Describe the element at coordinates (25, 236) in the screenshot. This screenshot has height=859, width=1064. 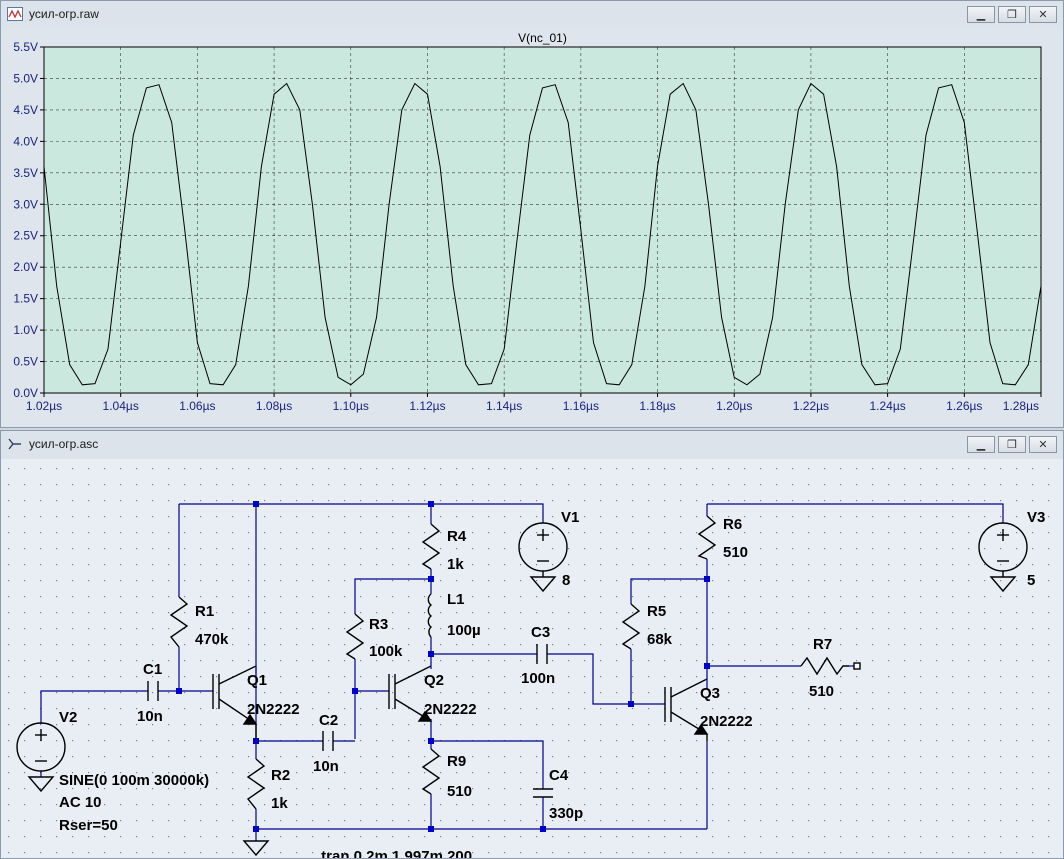
I see `y-tick-label: 2.5V` at that location.